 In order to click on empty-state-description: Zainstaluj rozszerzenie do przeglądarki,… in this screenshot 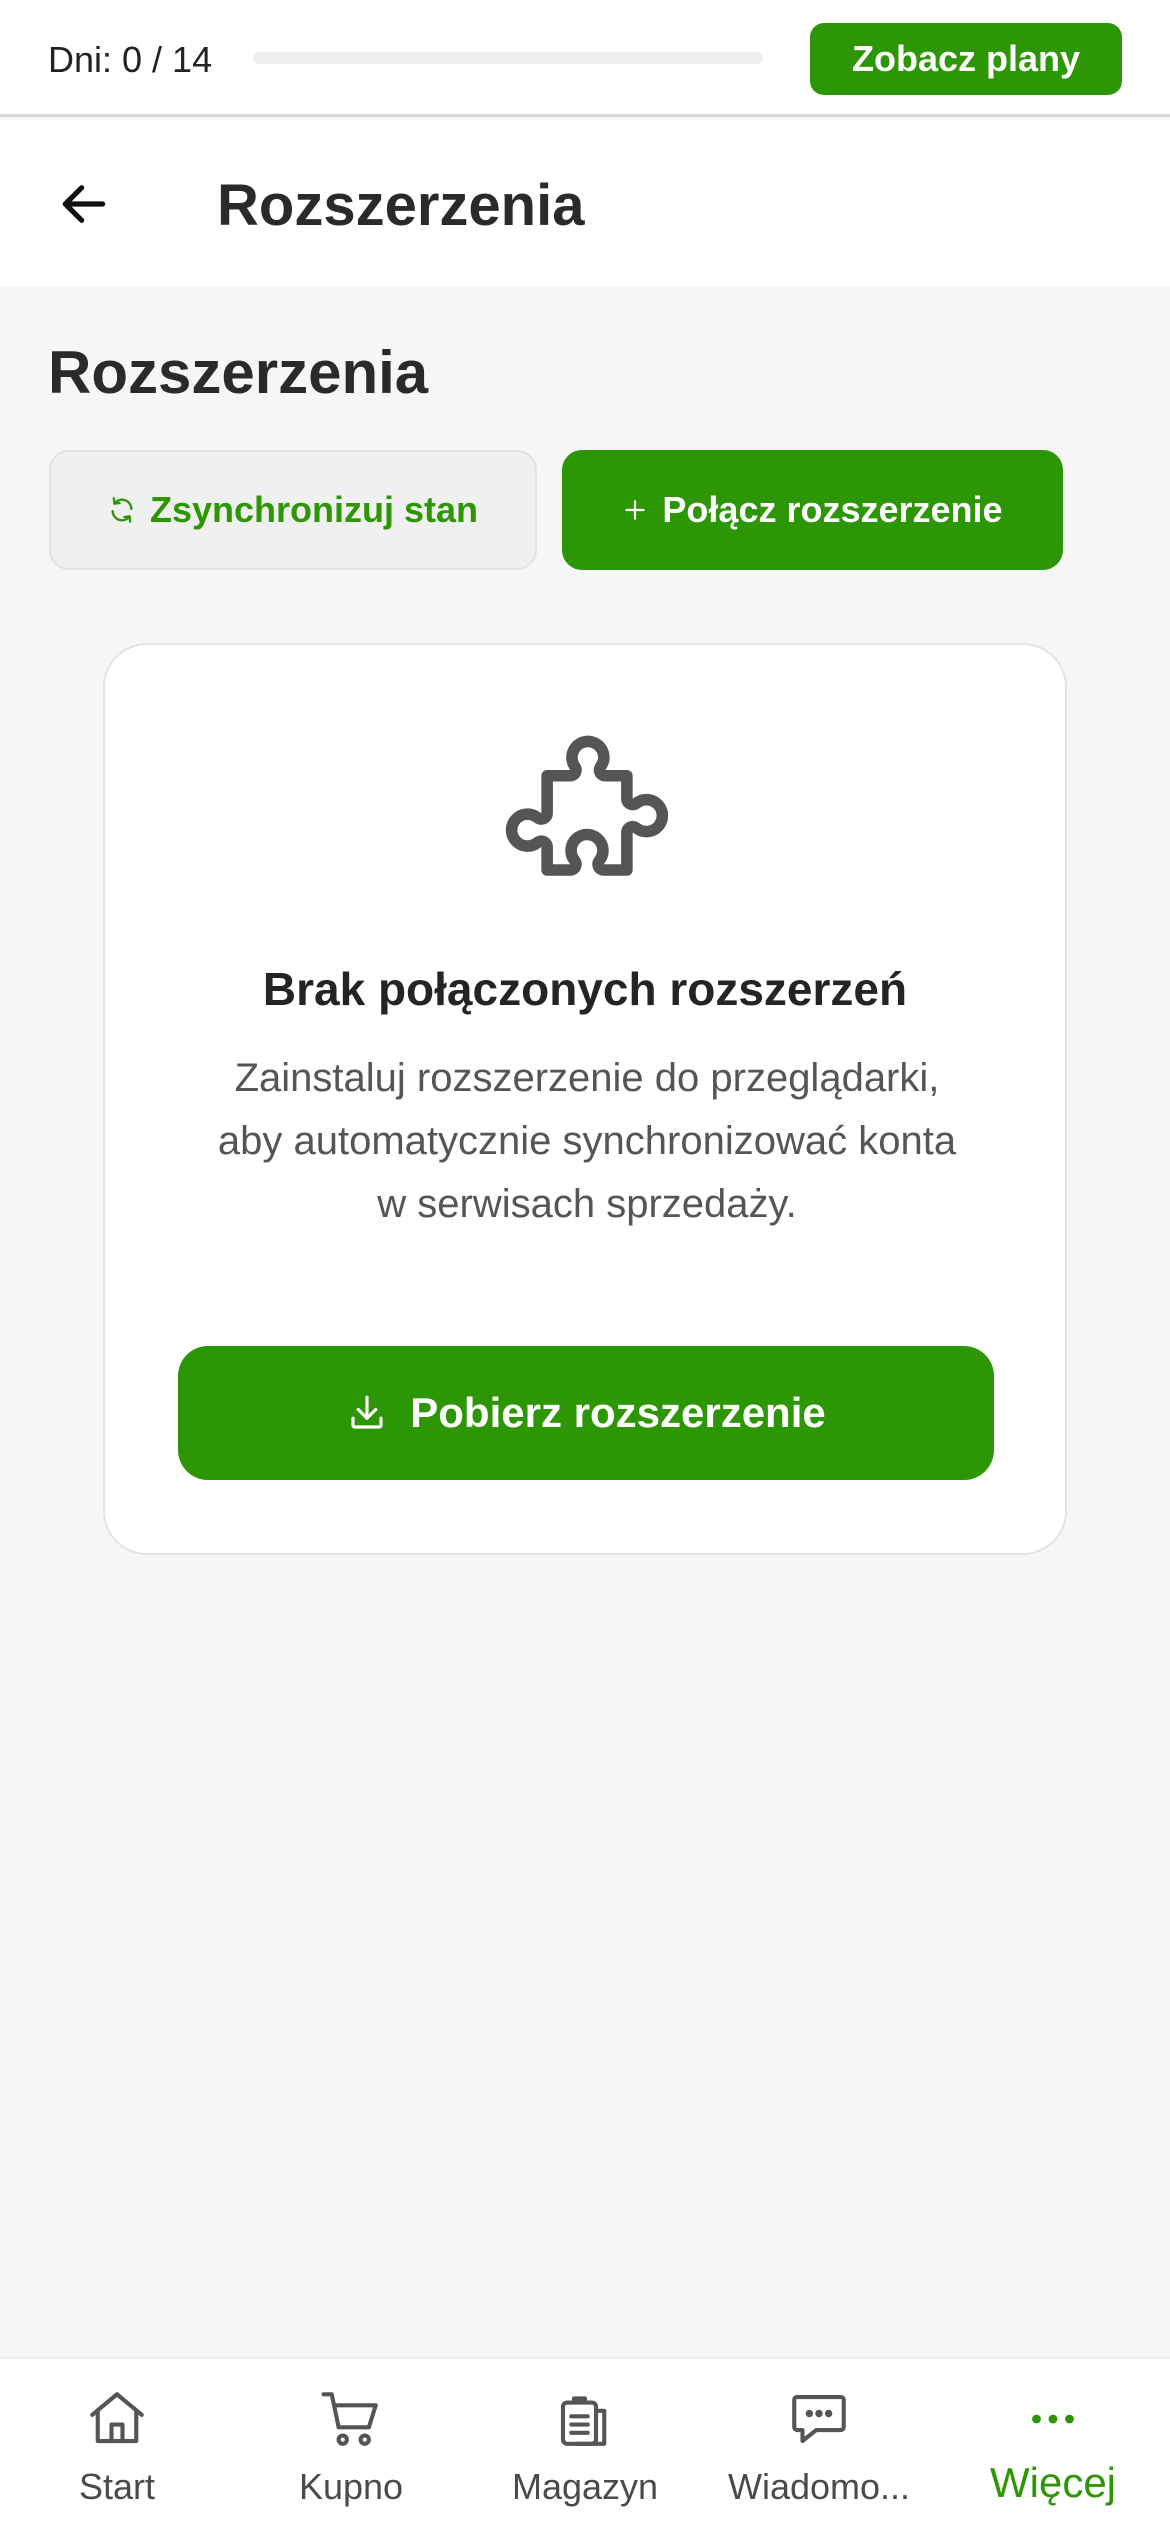, I will do `click(587, 1141)`.